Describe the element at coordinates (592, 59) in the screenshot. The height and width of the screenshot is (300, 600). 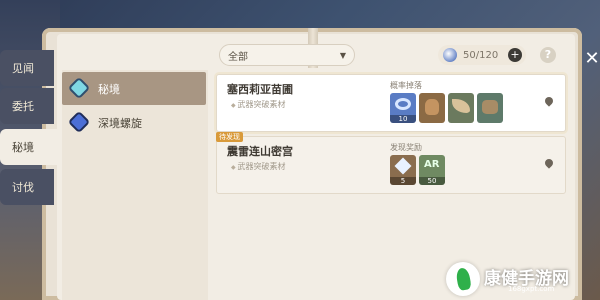
I see `close-icon: ✕` at that location.